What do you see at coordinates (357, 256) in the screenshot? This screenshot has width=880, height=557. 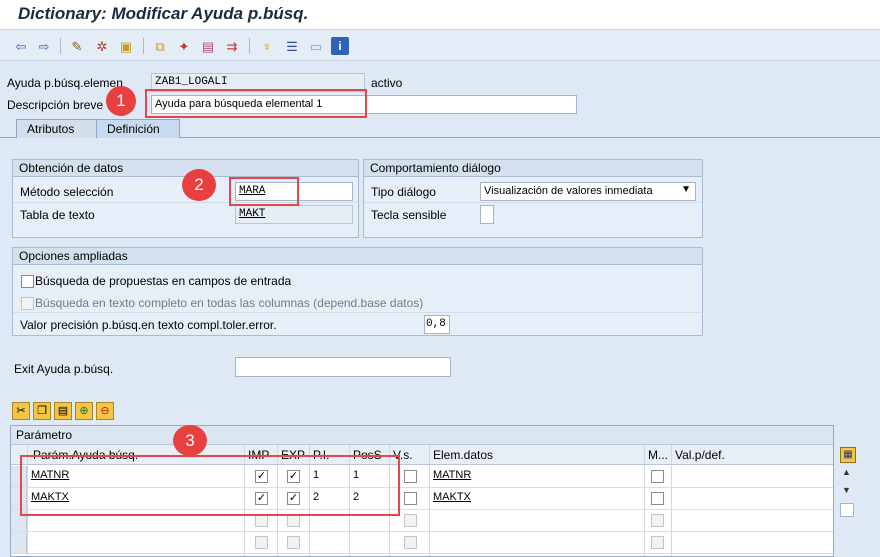 I see `group-title: Opciones ampliadas` at bounding box center [357, 256].